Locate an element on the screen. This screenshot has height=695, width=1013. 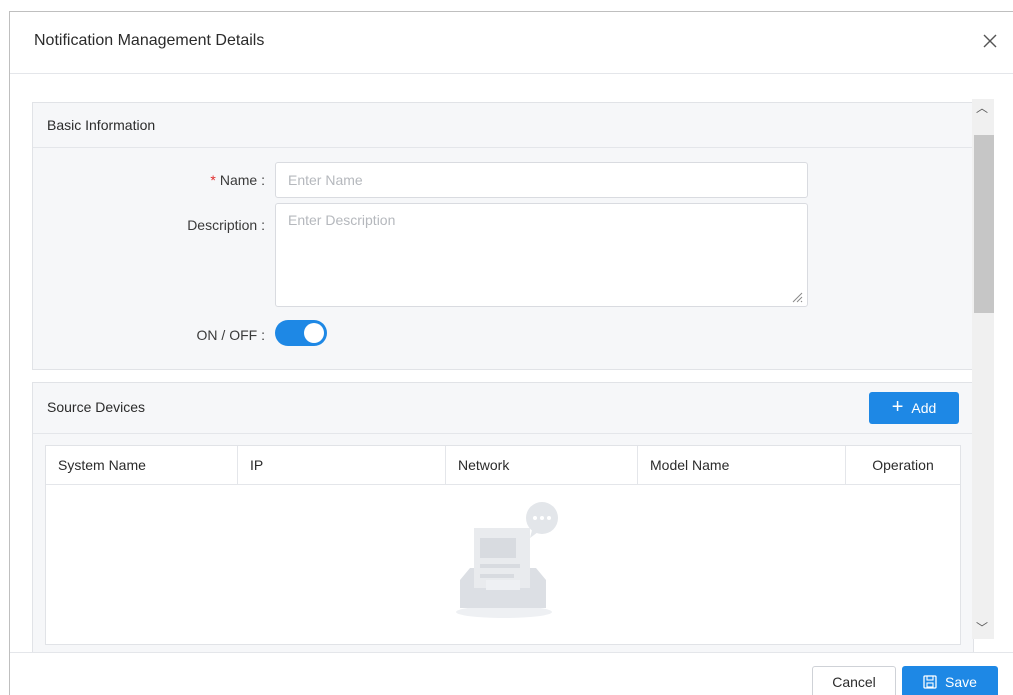
save-button: Save is located at coordinates (950, 680).